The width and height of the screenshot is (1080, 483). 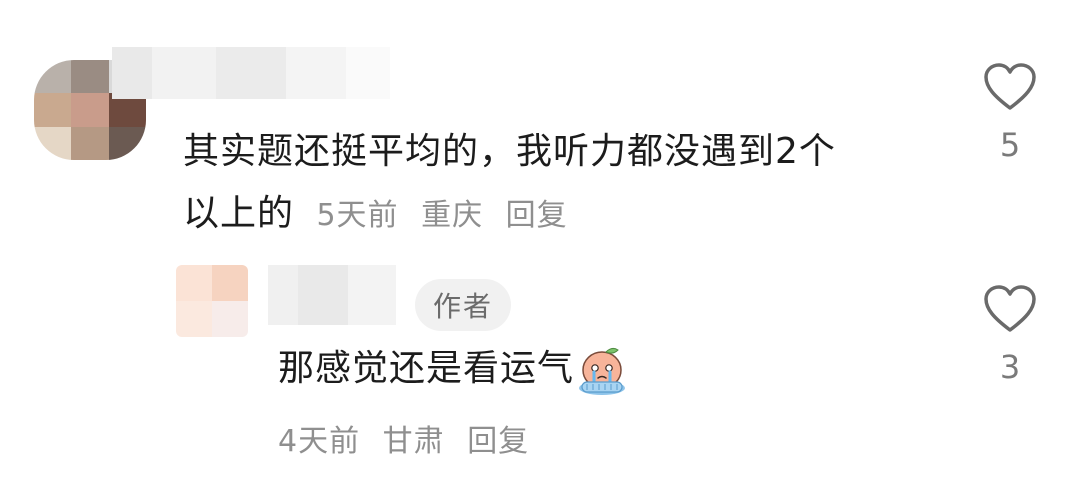 What do you see at coordinates (452, 215) in the screenshot?
I see `comment-location: 重庆` at bounding box center [452, 215].